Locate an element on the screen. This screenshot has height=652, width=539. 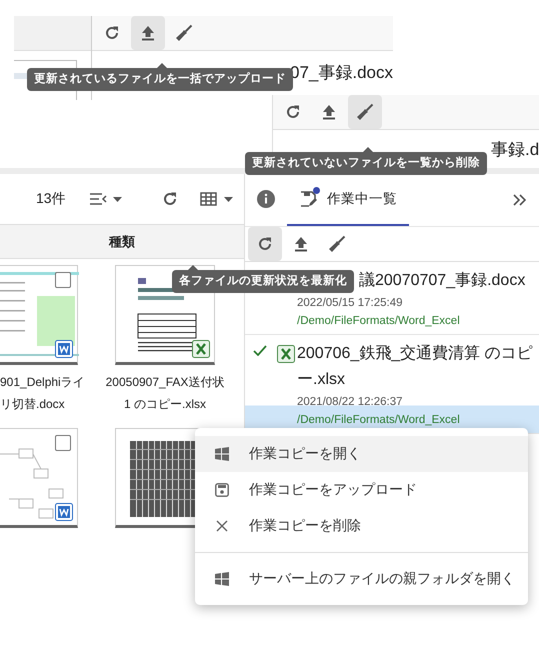
modified-date: 2022/05/15 17:25:49 is located at coordinates (350, 303).